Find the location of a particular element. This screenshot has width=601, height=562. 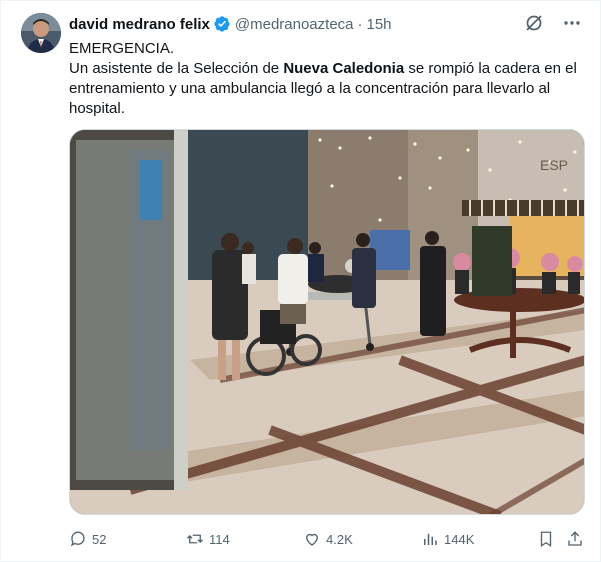

heart-icon is located at coordinates (312, 539).